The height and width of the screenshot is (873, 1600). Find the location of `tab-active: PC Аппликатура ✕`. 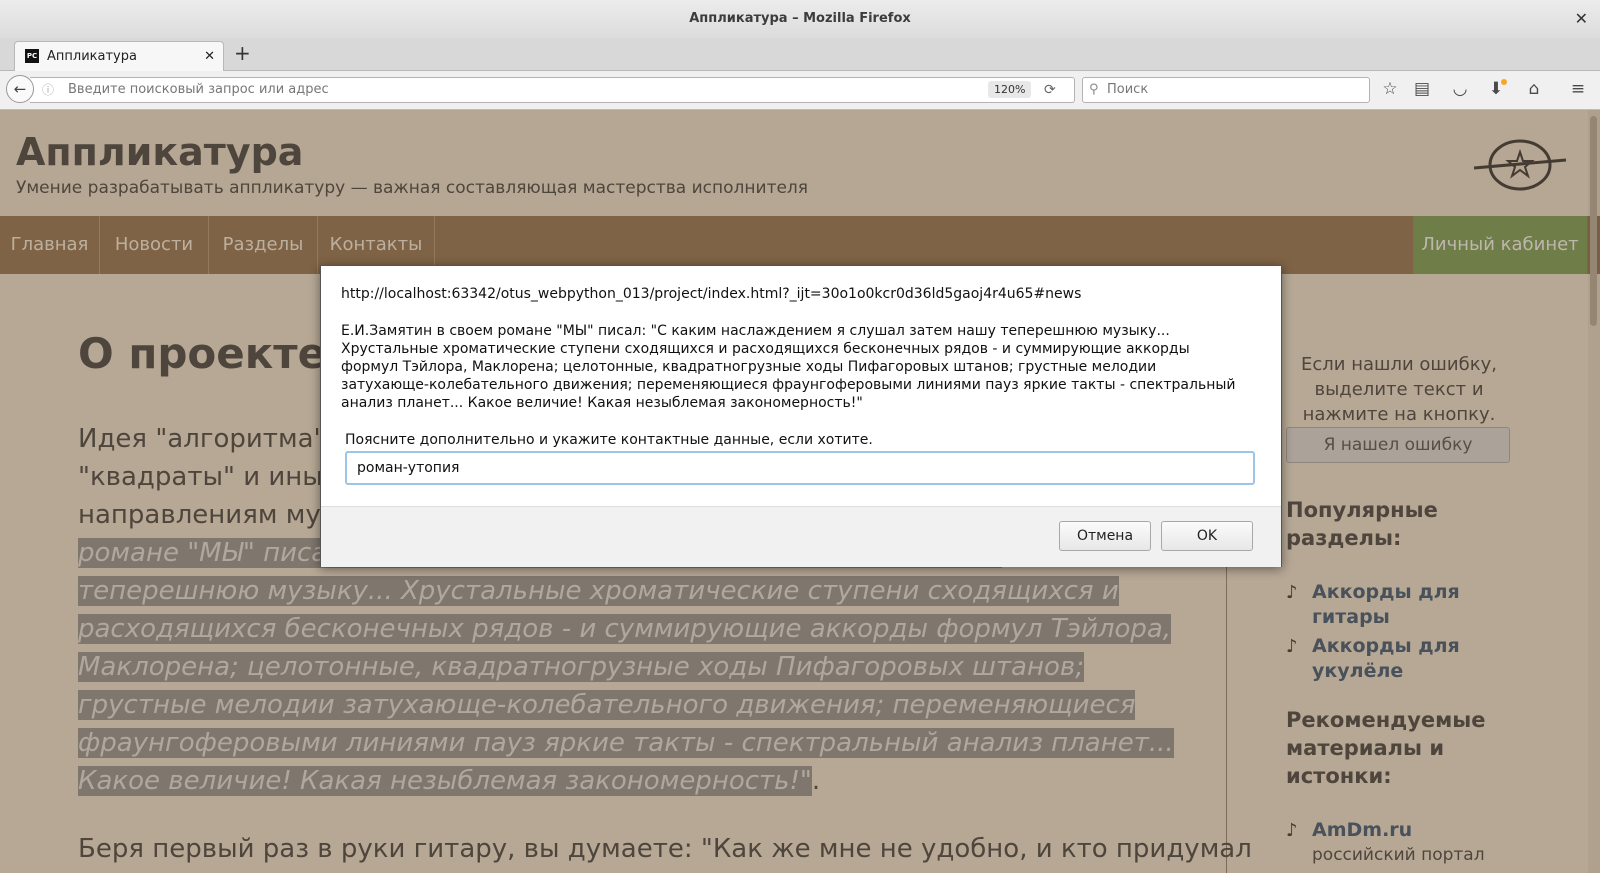

tab-active: PC Аппликатура ✕ is located at coordinates (119, 56).